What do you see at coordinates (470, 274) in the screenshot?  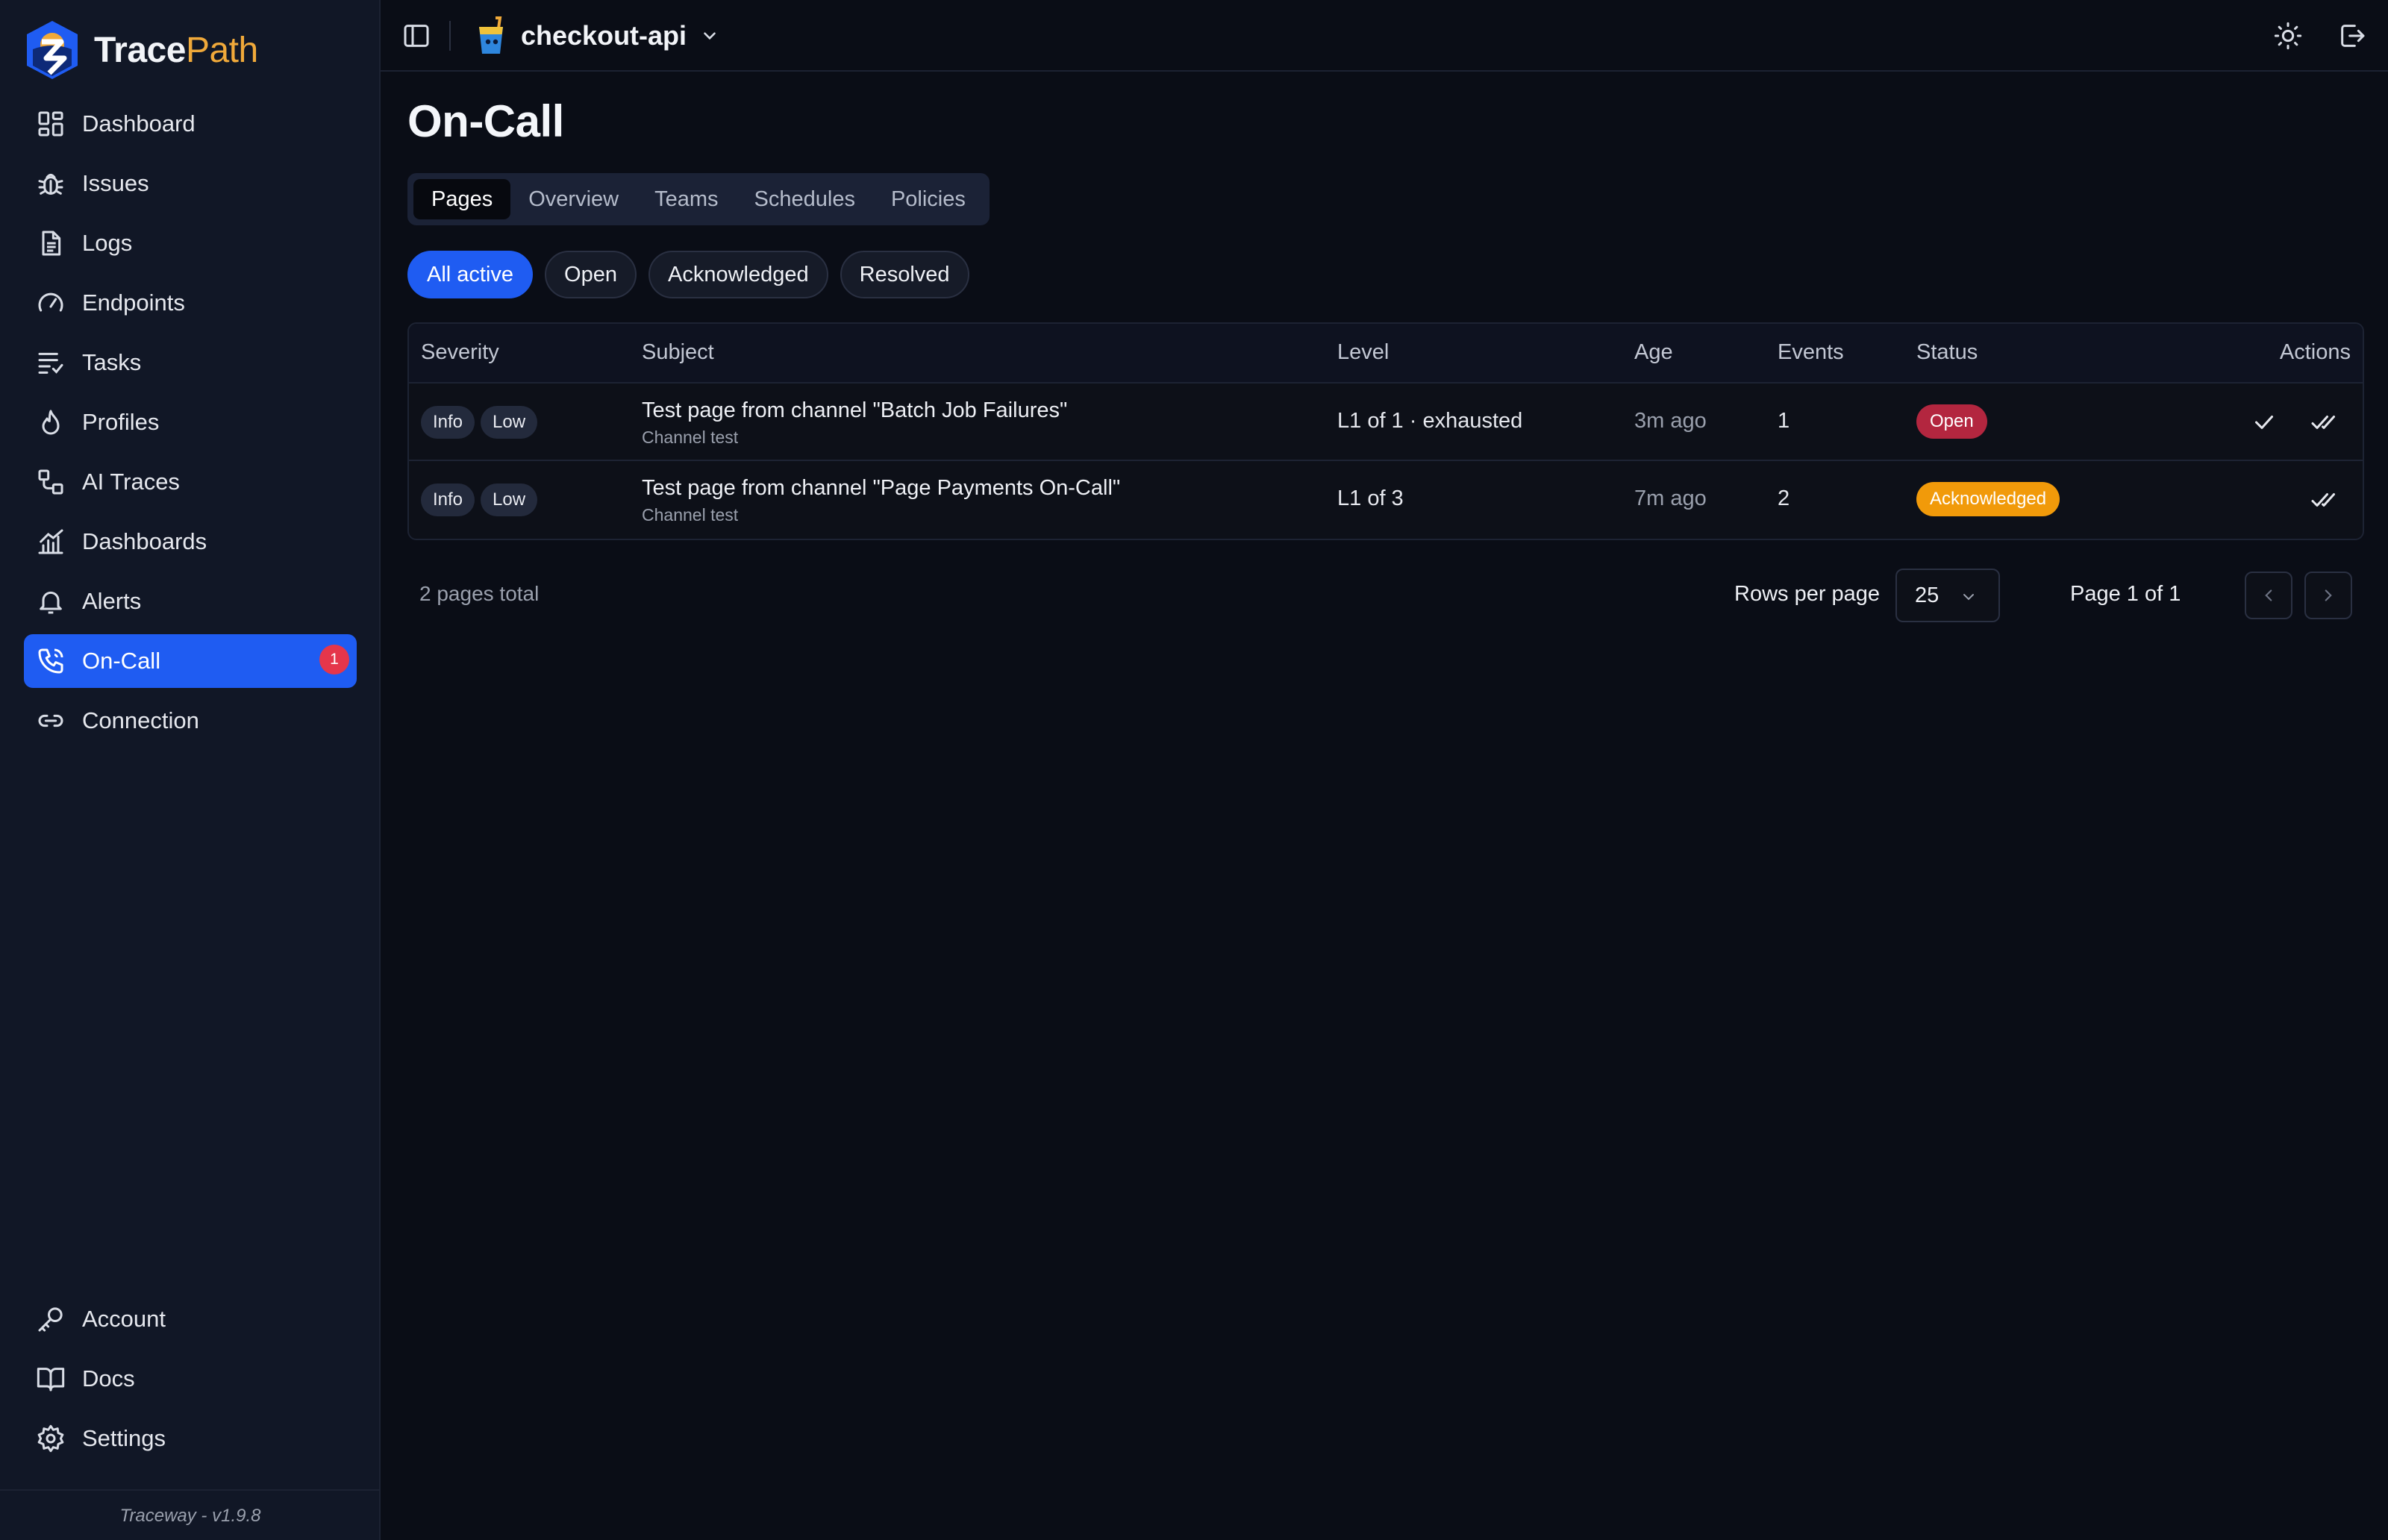 I see `filter-all-active: All active` at bounding box center [470, 274].